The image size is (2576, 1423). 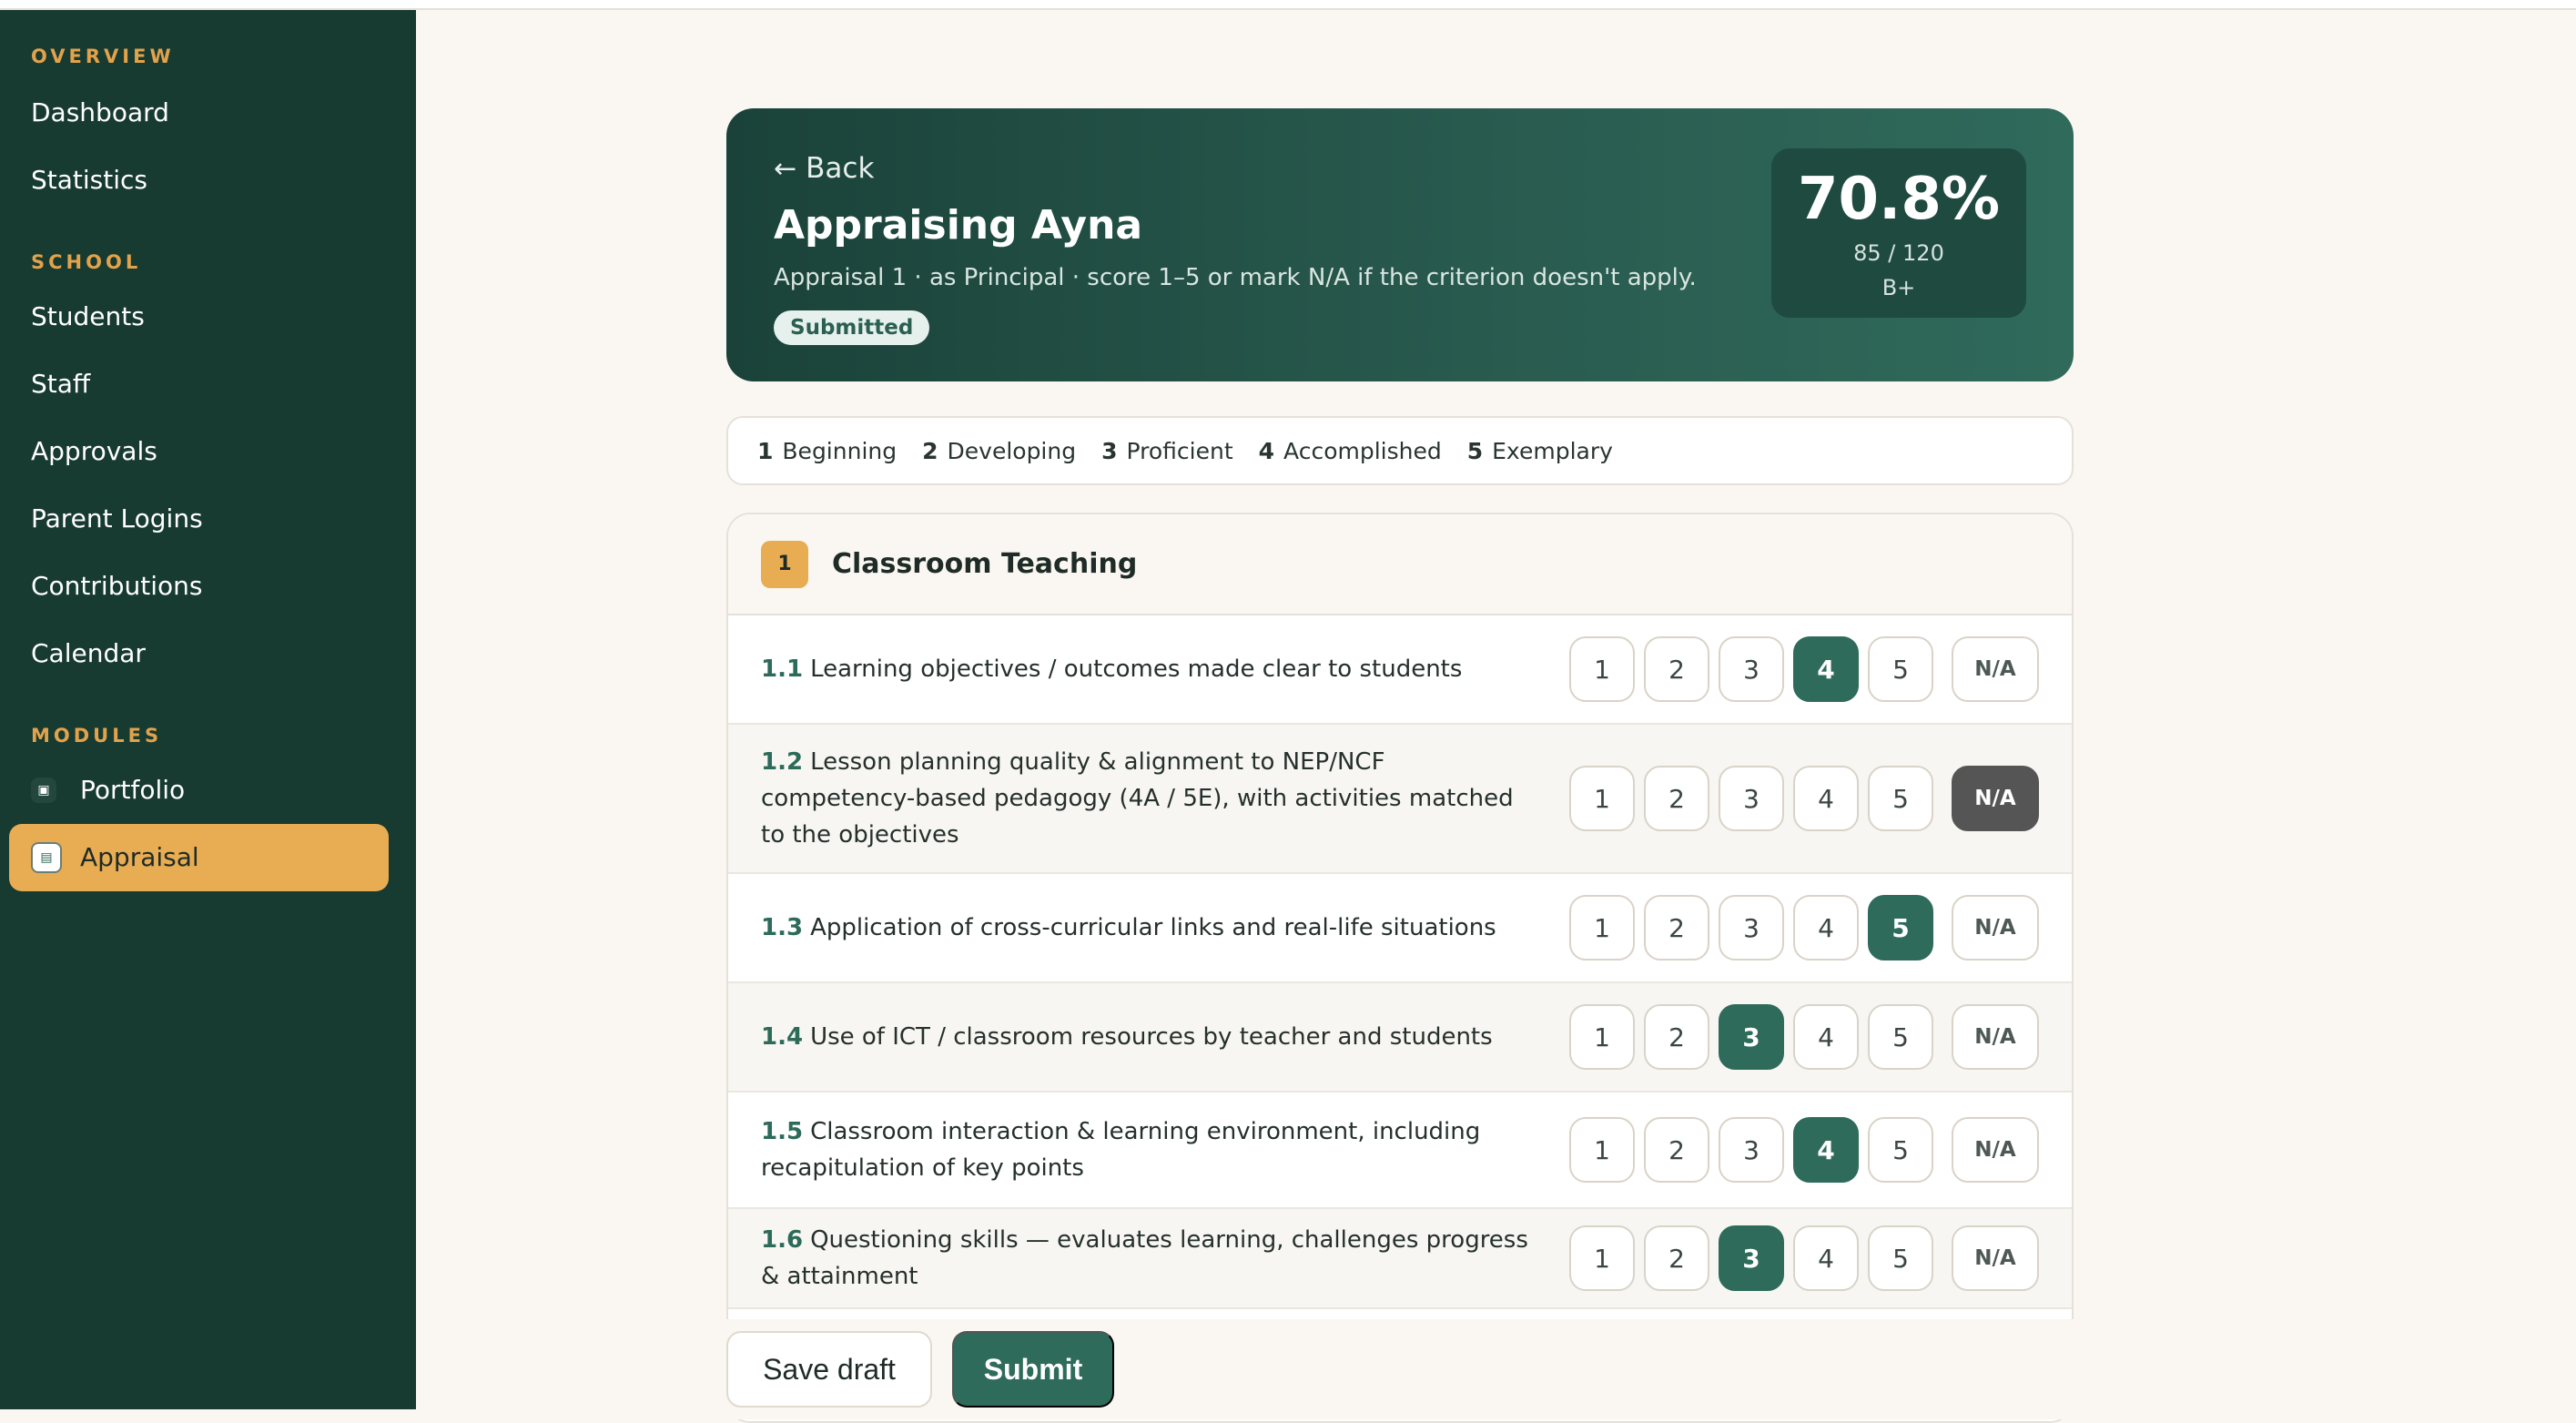 What do you see at coordinates (785, 168) in the screenshot?
I see `arrow-left-icon: ←` at bounding box center [785, 168].